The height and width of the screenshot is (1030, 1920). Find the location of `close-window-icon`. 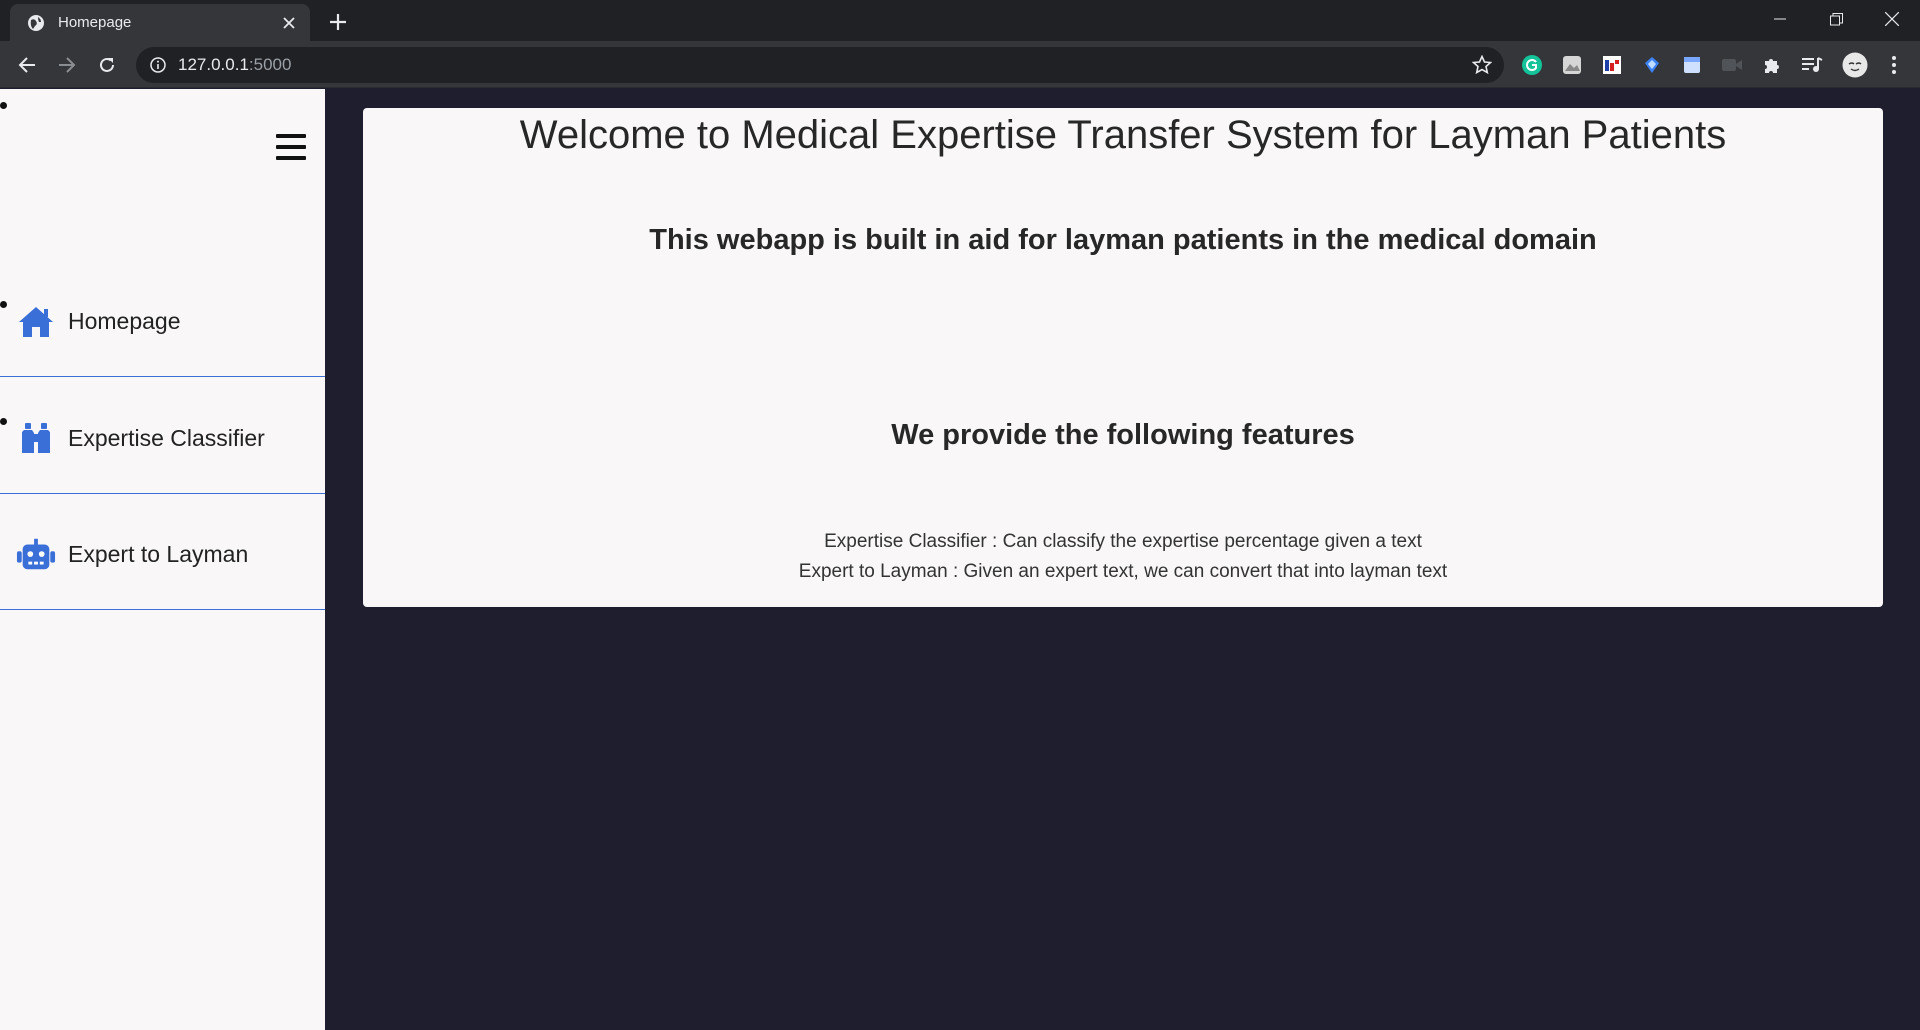

close-window-icon is located at coordinates (1892, 19).